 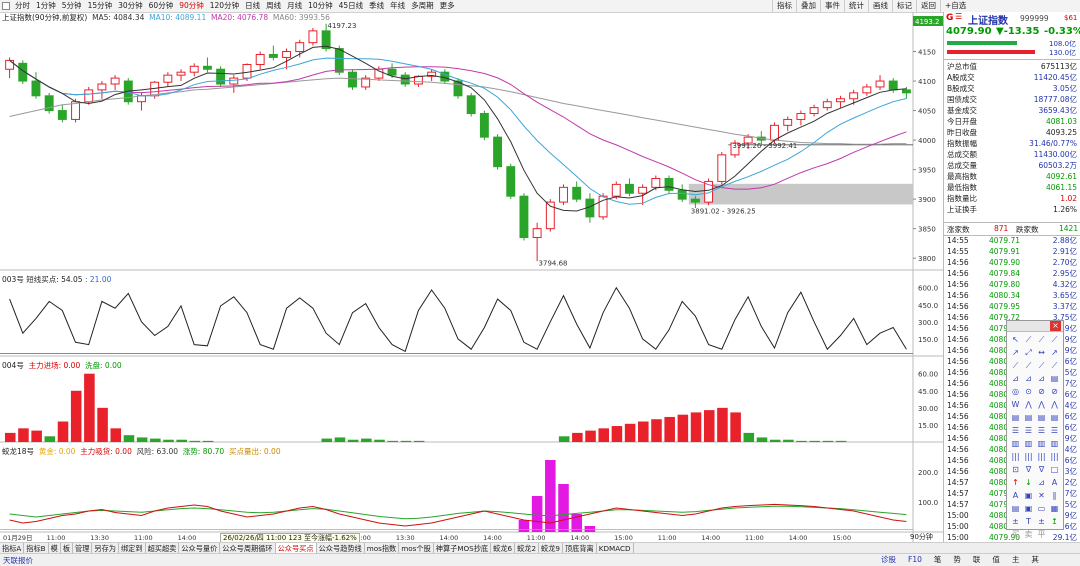 I want to click on palette-tool-icon: ↥, so click(x=1054, y=521).